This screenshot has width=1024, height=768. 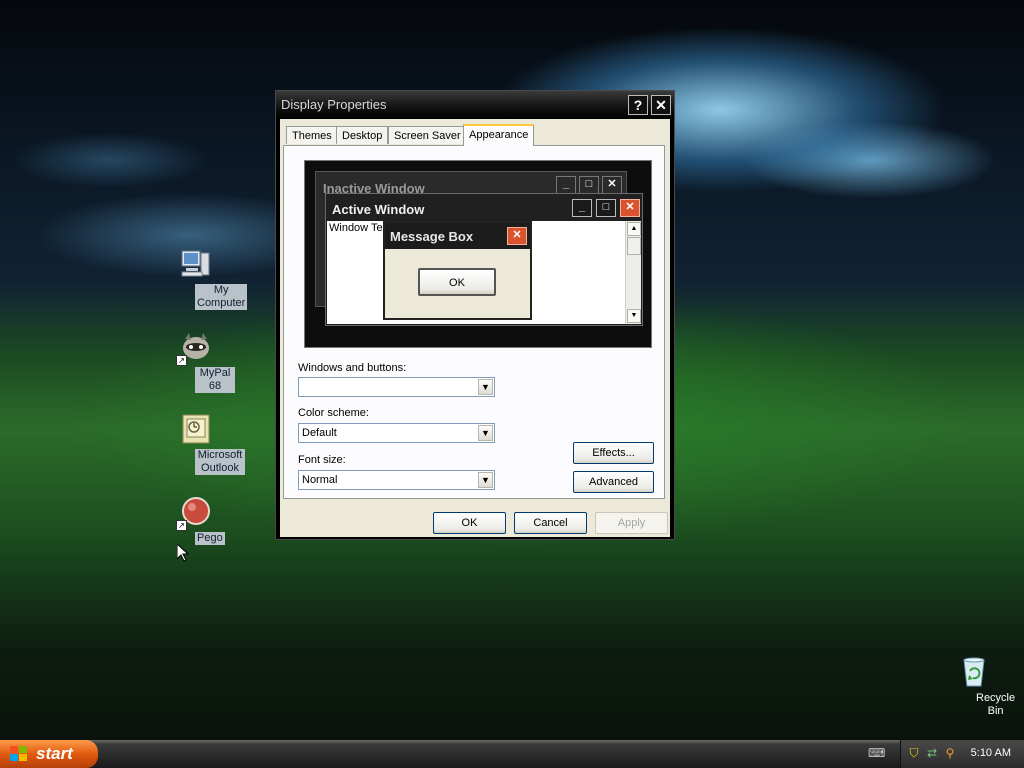 I want to click on tab-desktop: Desktop, so click(x=362, y=135).